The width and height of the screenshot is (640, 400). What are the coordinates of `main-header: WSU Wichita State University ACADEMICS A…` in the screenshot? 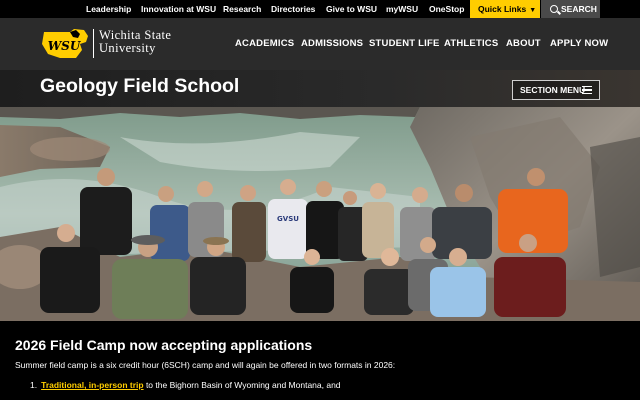 It's located at (320, 44).